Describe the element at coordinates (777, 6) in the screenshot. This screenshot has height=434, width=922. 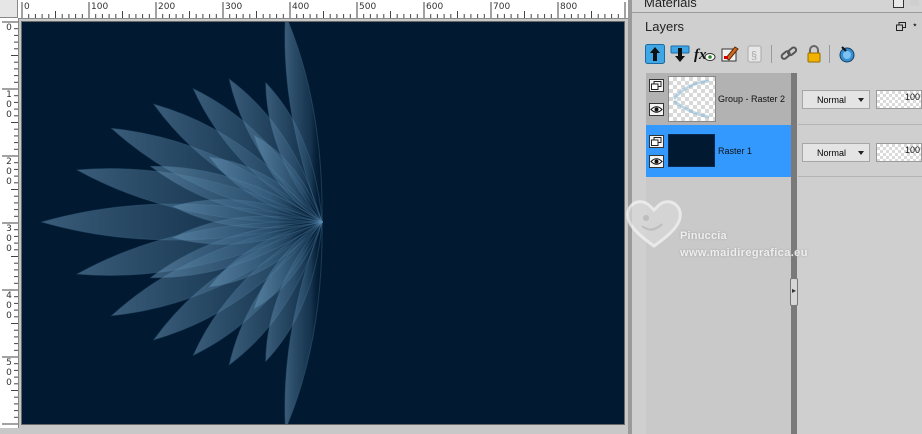
I see `materials-panel-header: Materials` at that location.